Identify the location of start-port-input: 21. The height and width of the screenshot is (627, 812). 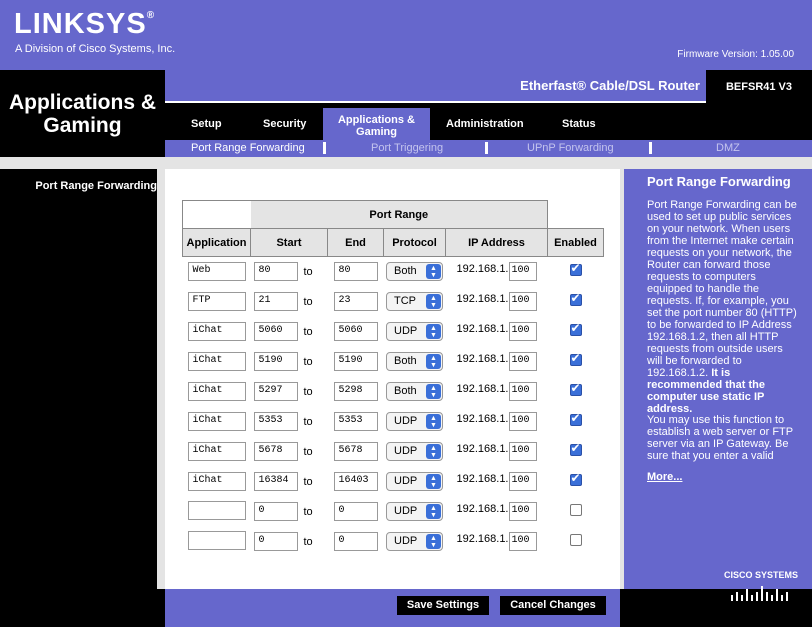
(275, 301).